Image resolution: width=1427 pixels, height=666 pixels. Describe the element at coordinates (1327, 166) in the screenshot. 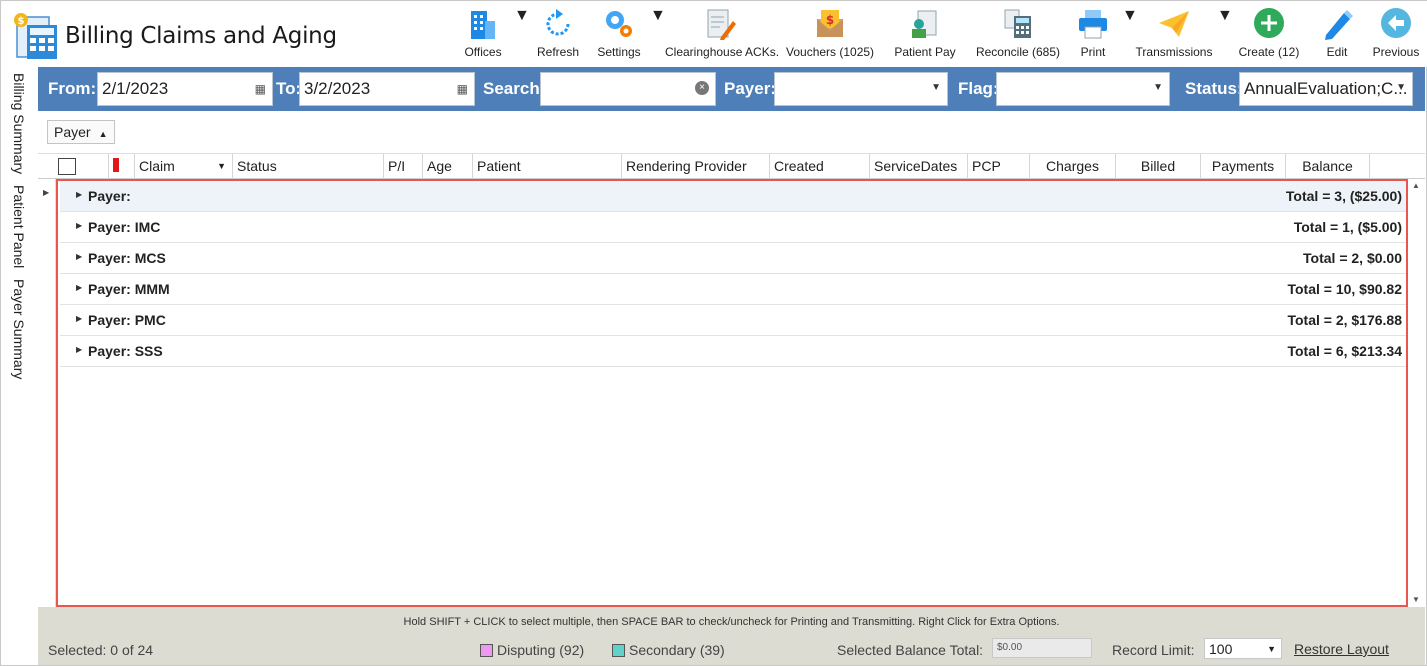

I see `column-header-balance: Balance` at that location.